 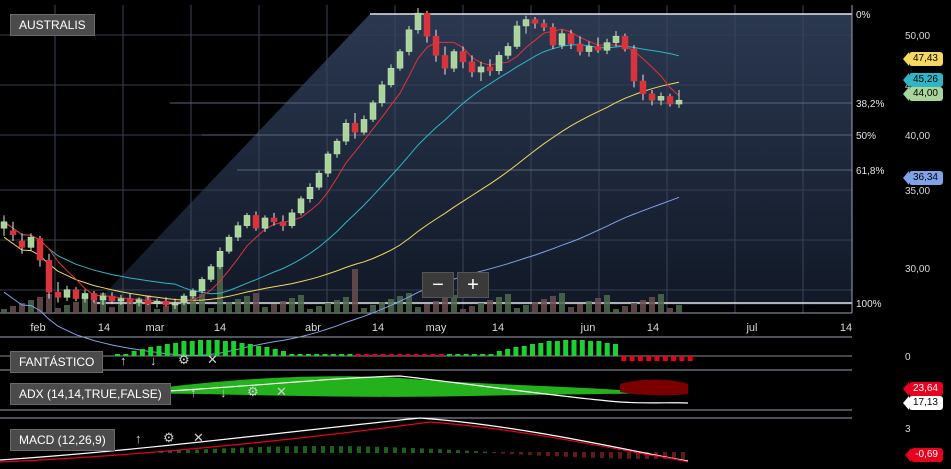 What do you see at coordinates (473, 285) in the screenshot?
I see `zoom-in-button: +` at bounding box center [473, 285].